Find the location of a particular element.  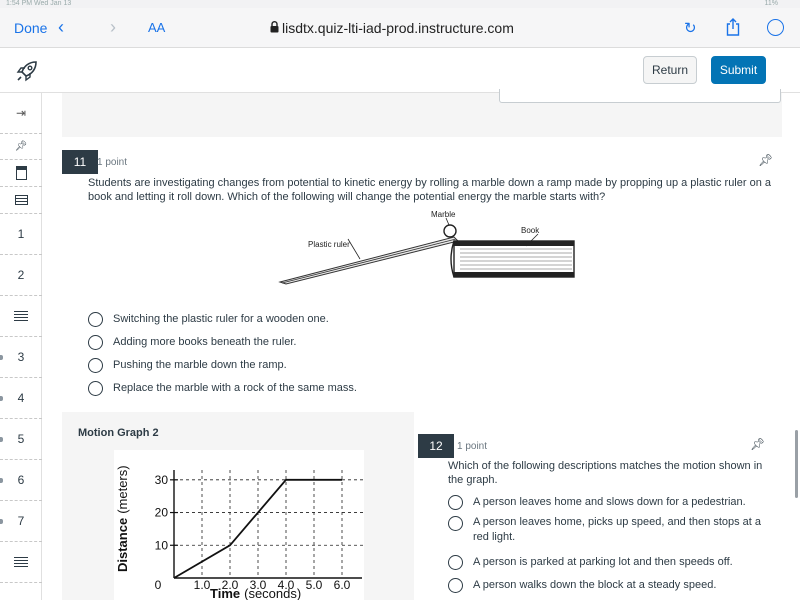

nav-item-label: 1 is located at coordinates (21, 234).